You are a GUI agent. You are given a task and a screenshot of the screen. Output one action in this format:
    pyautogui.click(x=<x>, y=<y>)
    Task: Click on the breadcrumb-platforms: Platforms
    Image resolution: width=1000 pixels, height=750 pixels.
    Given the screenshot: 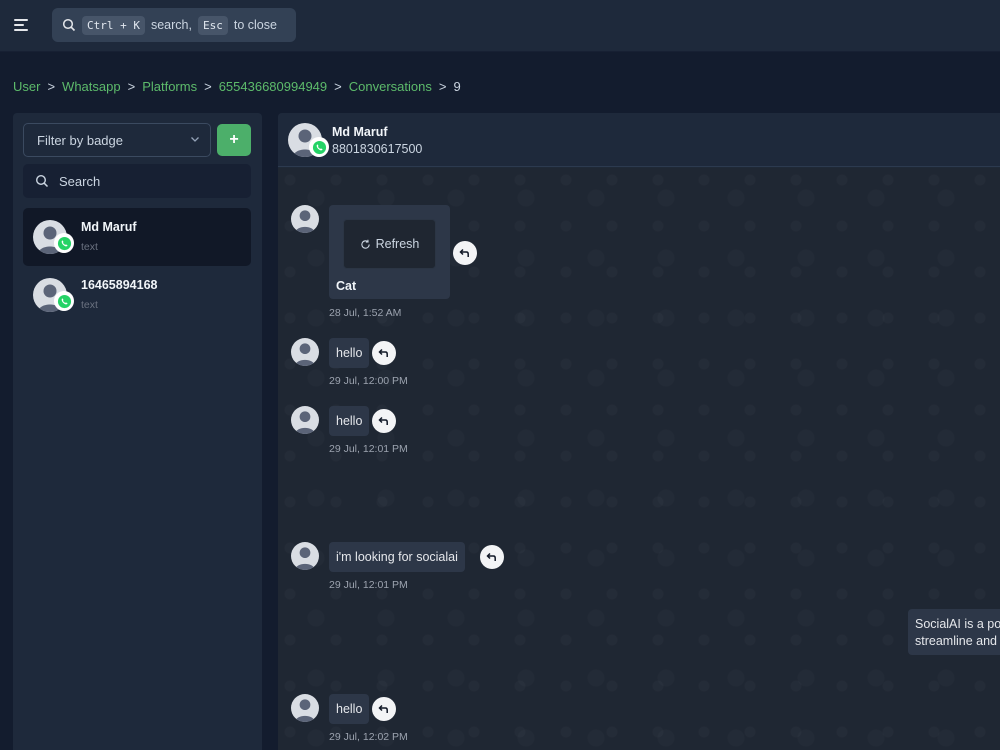 What is the action you would take?
    pyautogui.click(x=169, y=86)
    